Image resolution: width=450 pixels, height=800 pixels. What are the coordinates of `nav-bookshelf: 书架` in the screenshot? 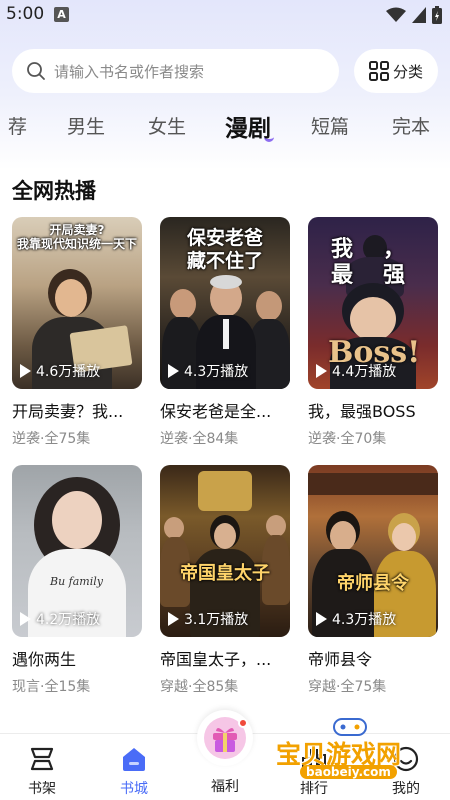 It's located at (42, 772).